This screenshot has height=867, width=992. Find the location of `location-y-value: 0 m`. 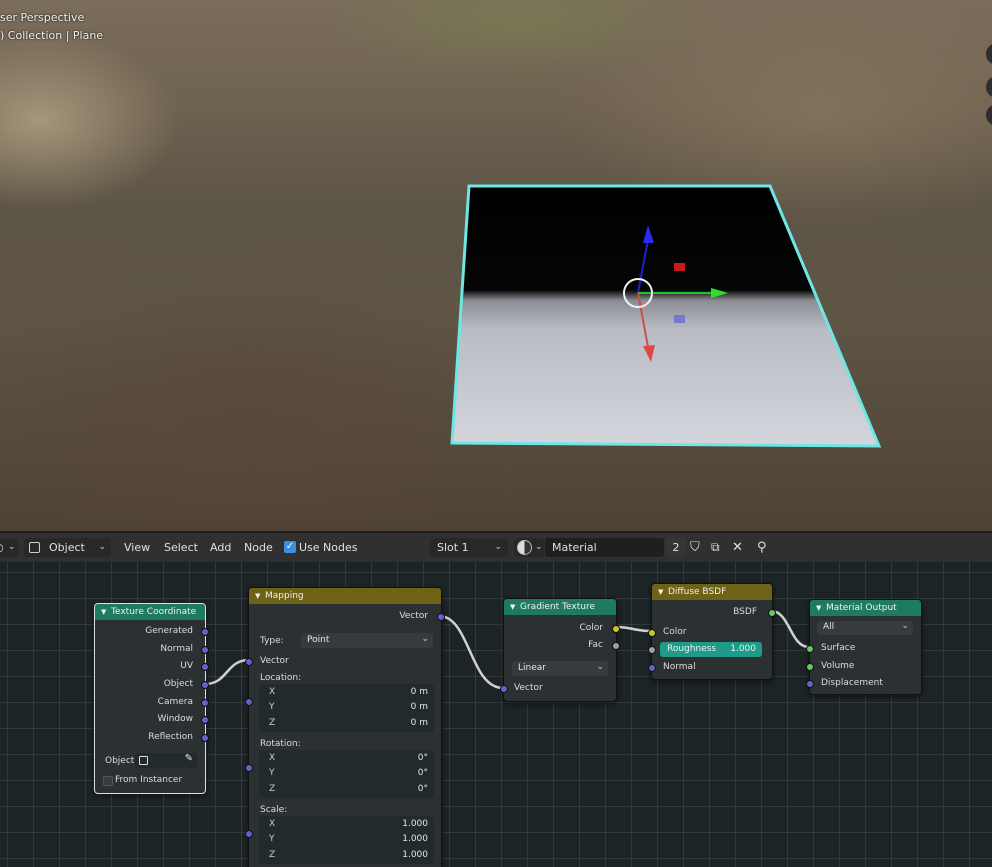

location-y-value: 0 m is located at coordinates (419, 707).